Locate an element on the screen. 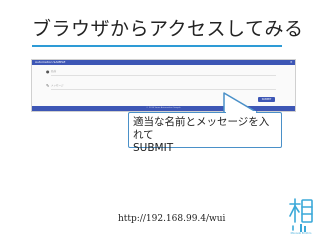  callout-box: 適当な名前とメッセージを入れて SUBMIT is located at coordinates (205, 133).